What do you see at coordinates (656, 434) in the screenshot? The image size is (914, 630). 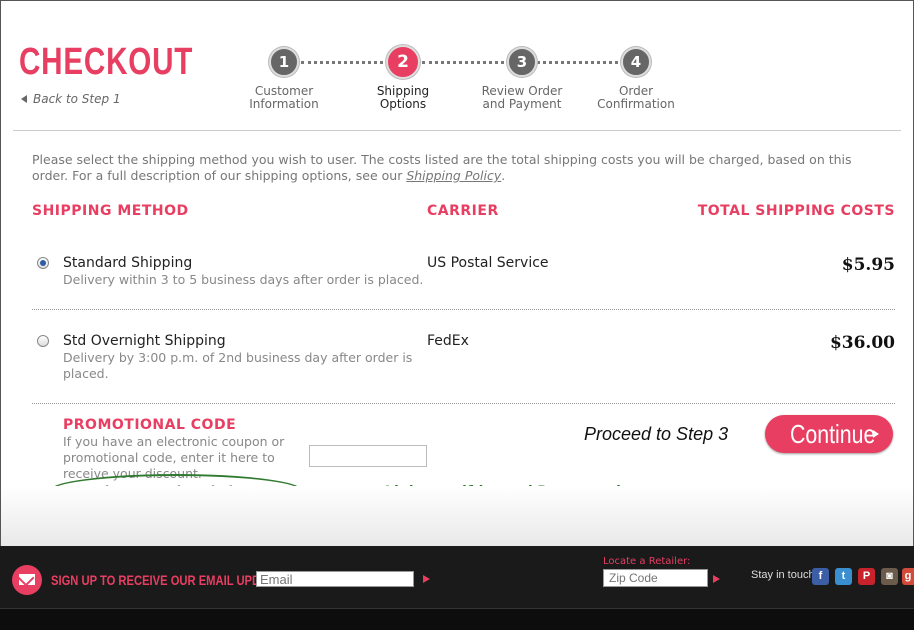 I see `proceed-label: Proceed to Step 3` at bounding box center [656, 434].